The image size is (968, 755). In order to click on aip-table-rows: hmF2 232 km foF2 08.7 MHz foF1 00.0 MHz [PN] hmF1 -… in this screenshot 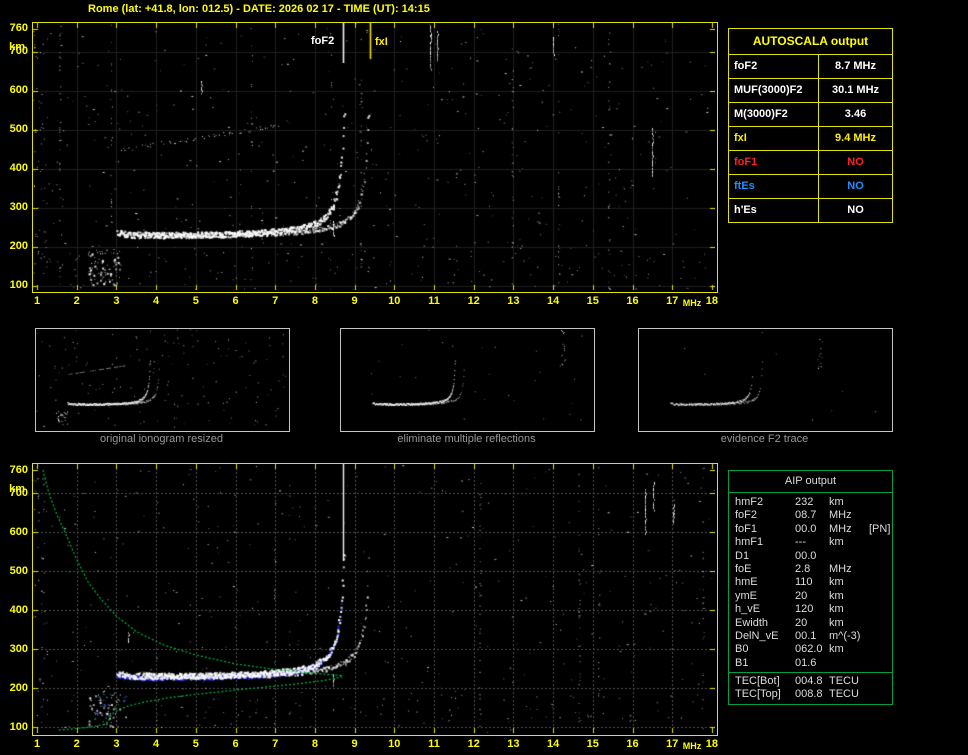, I will do `click(810, 582)`.